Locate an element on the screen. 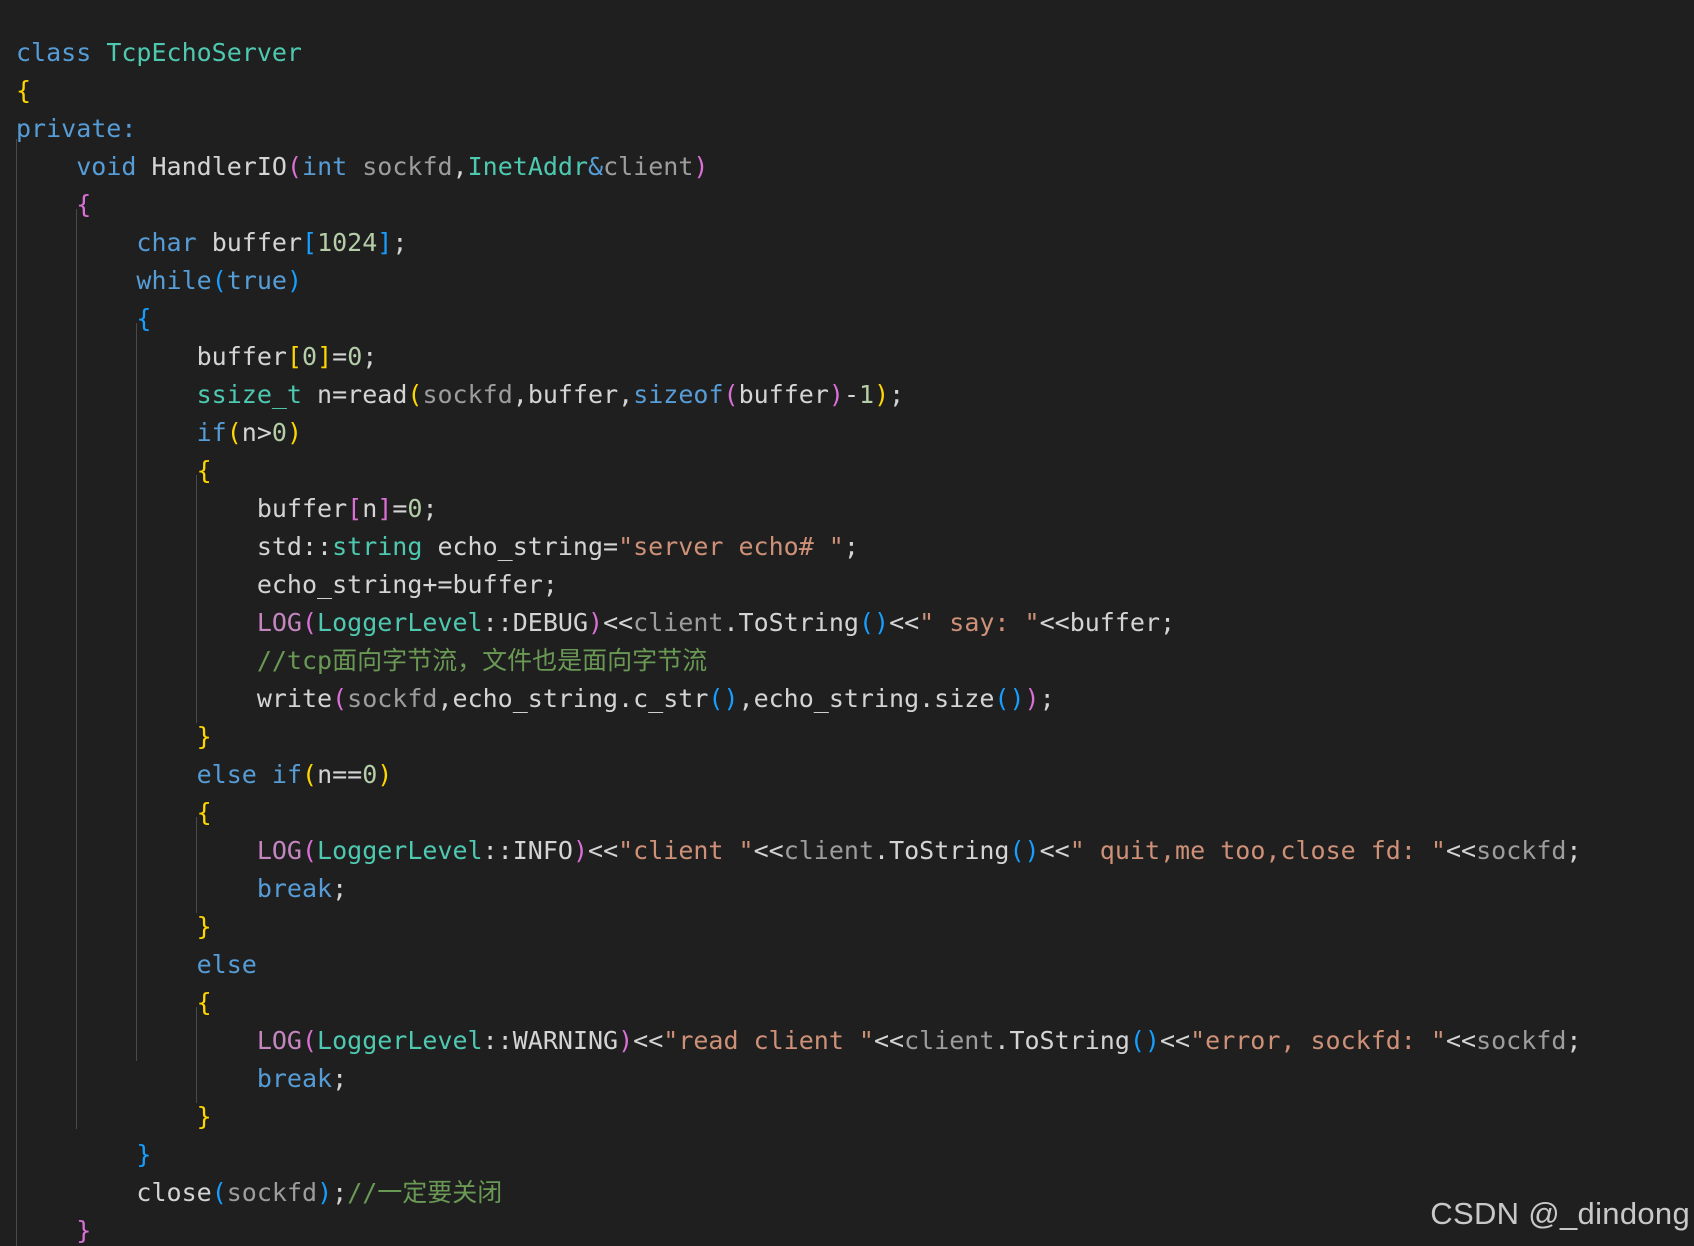 The height and width of the screenshot is (1246, 1694). code-token-text: echo_string= is located at coordinates (528, 546).